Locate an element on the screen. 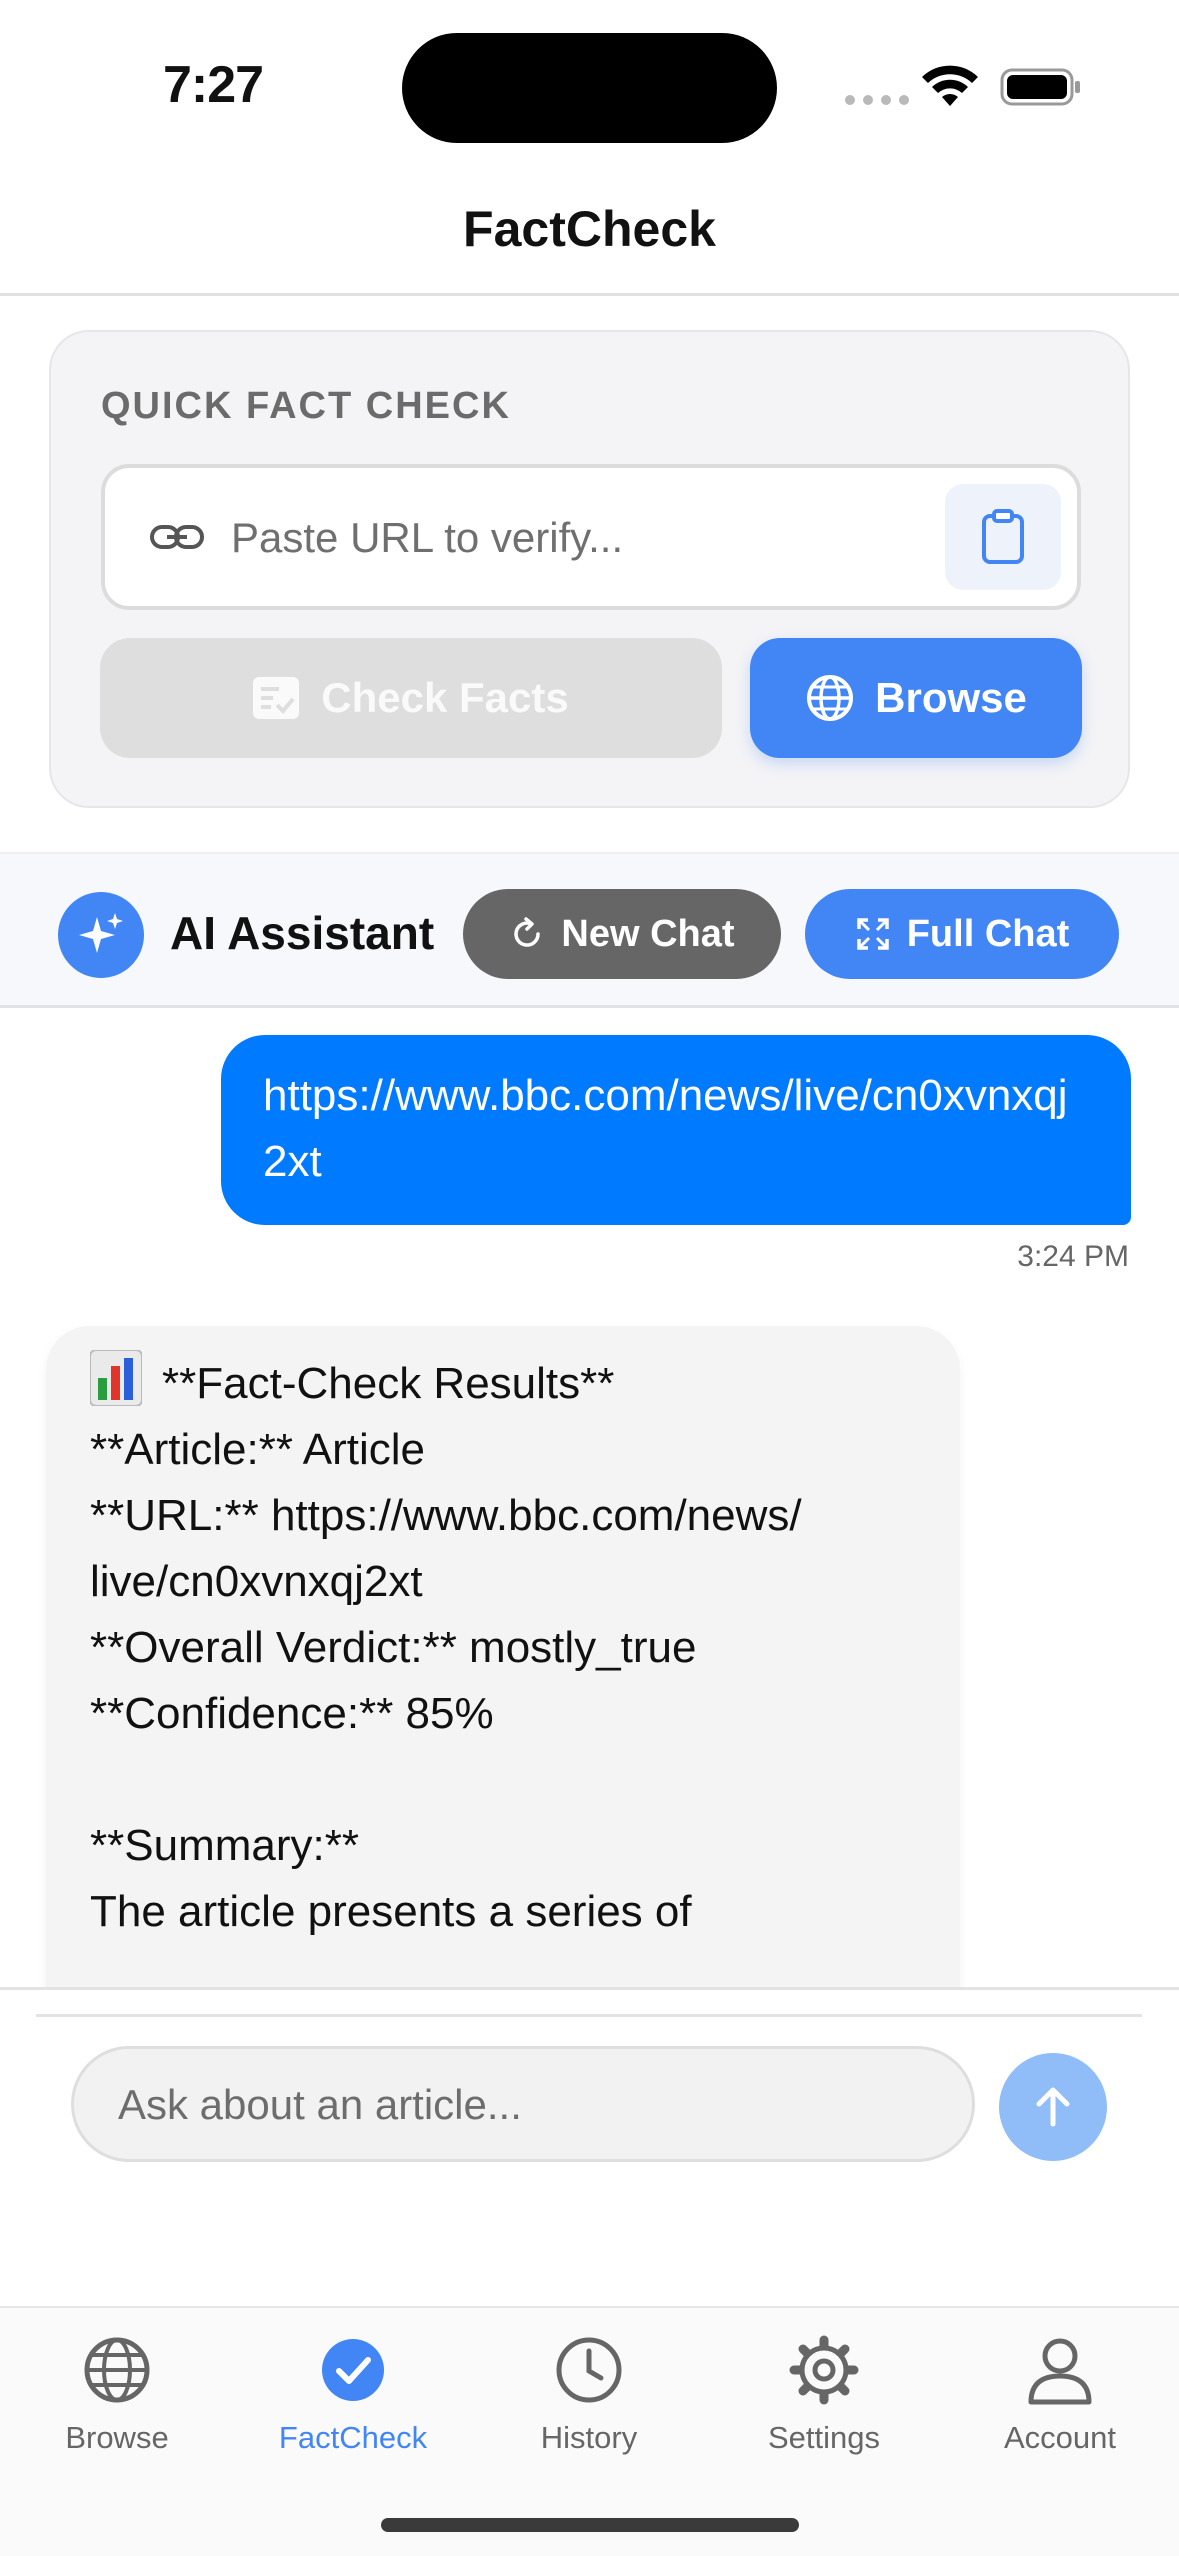  full-chat-label: Full Chat is located at coordinates (988, 933).